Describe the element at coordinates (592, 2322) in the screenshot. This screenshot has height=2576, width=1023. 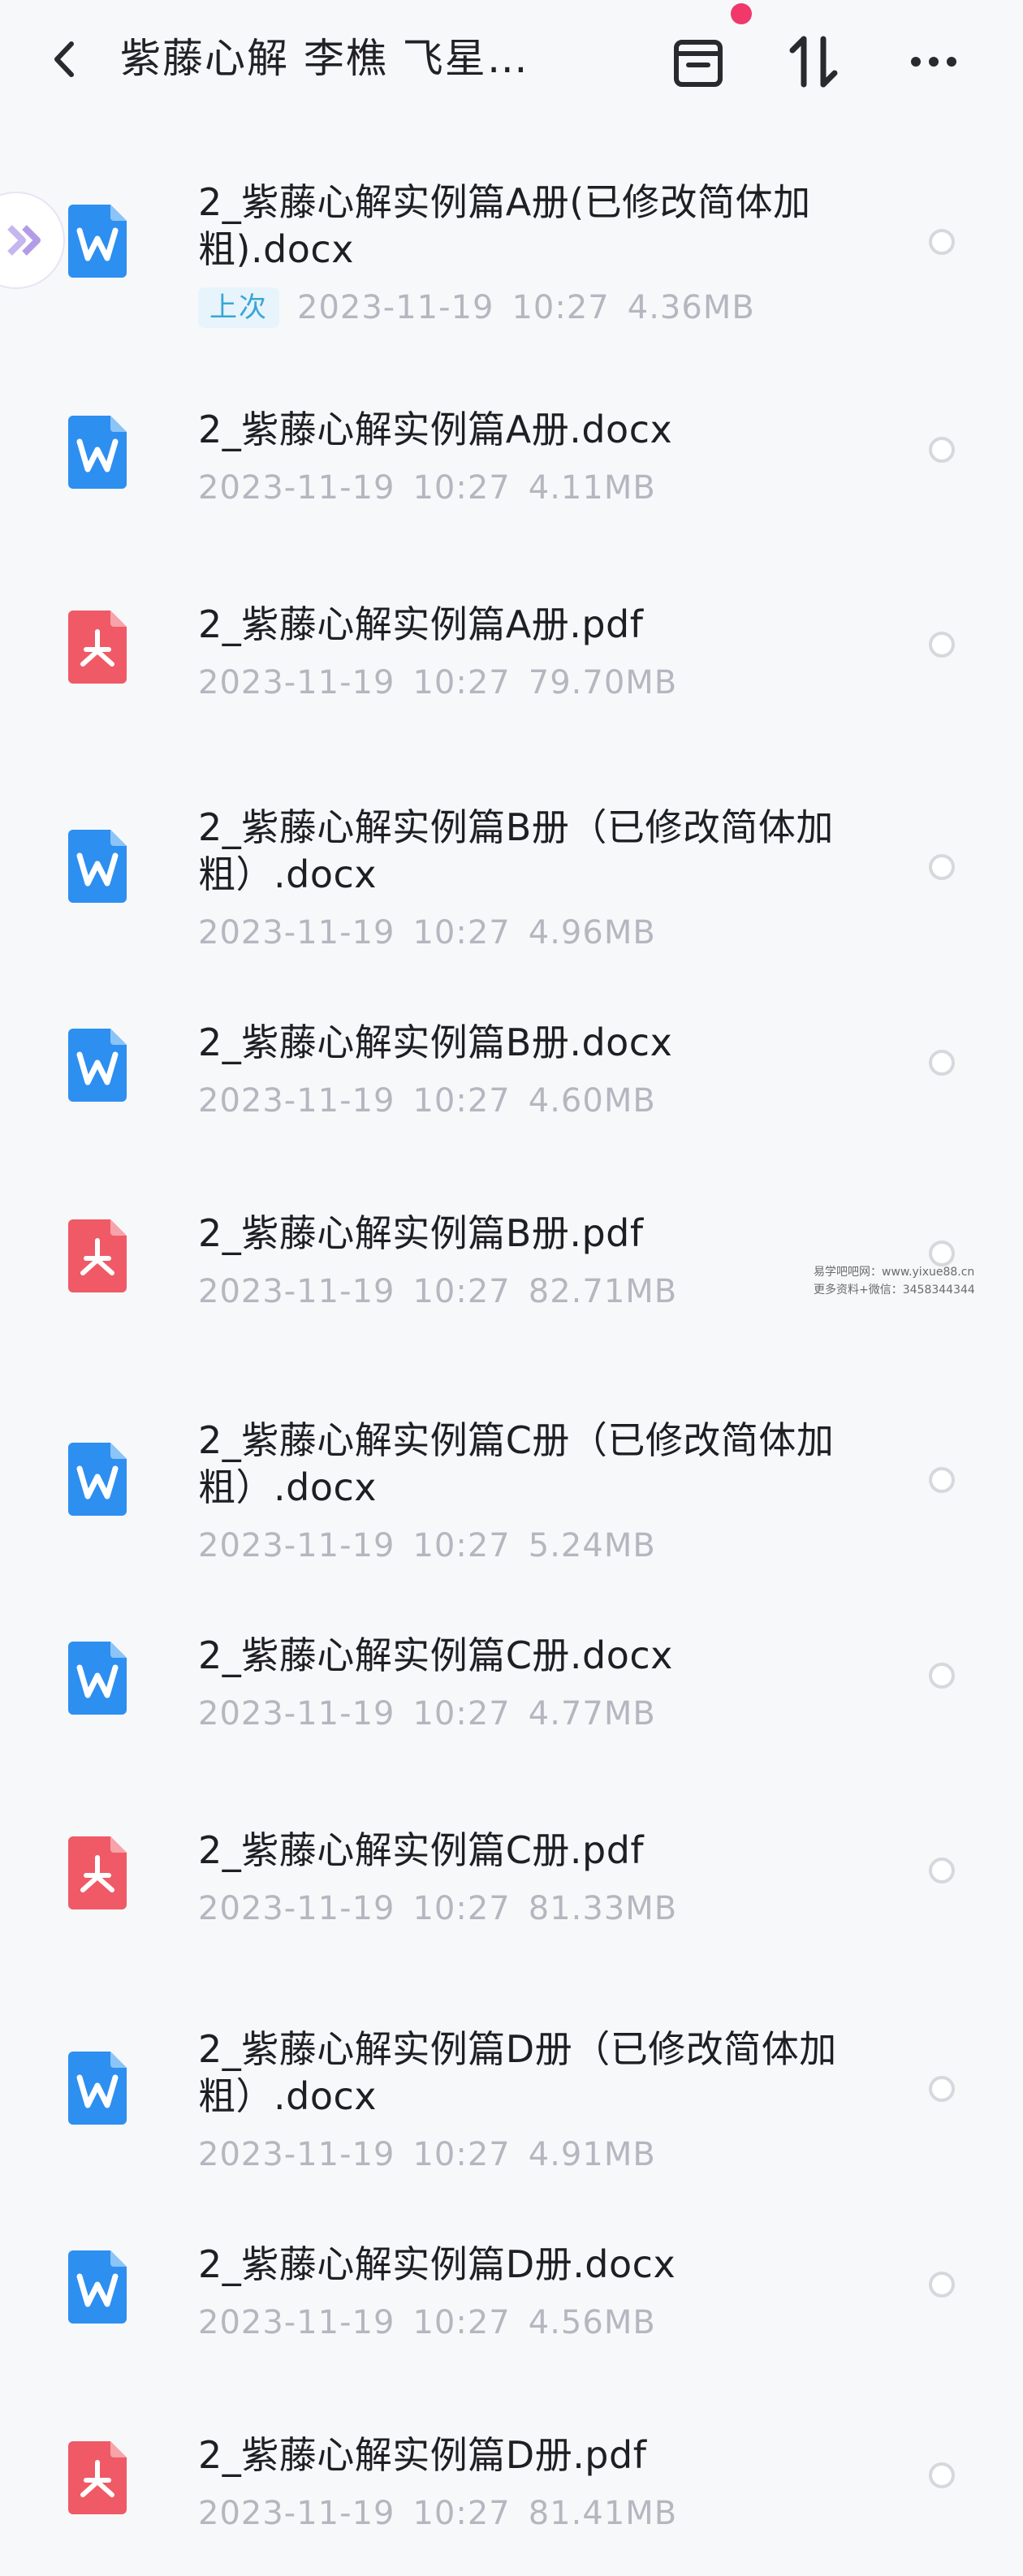
I see `file-size: 4.56MB` at that location.